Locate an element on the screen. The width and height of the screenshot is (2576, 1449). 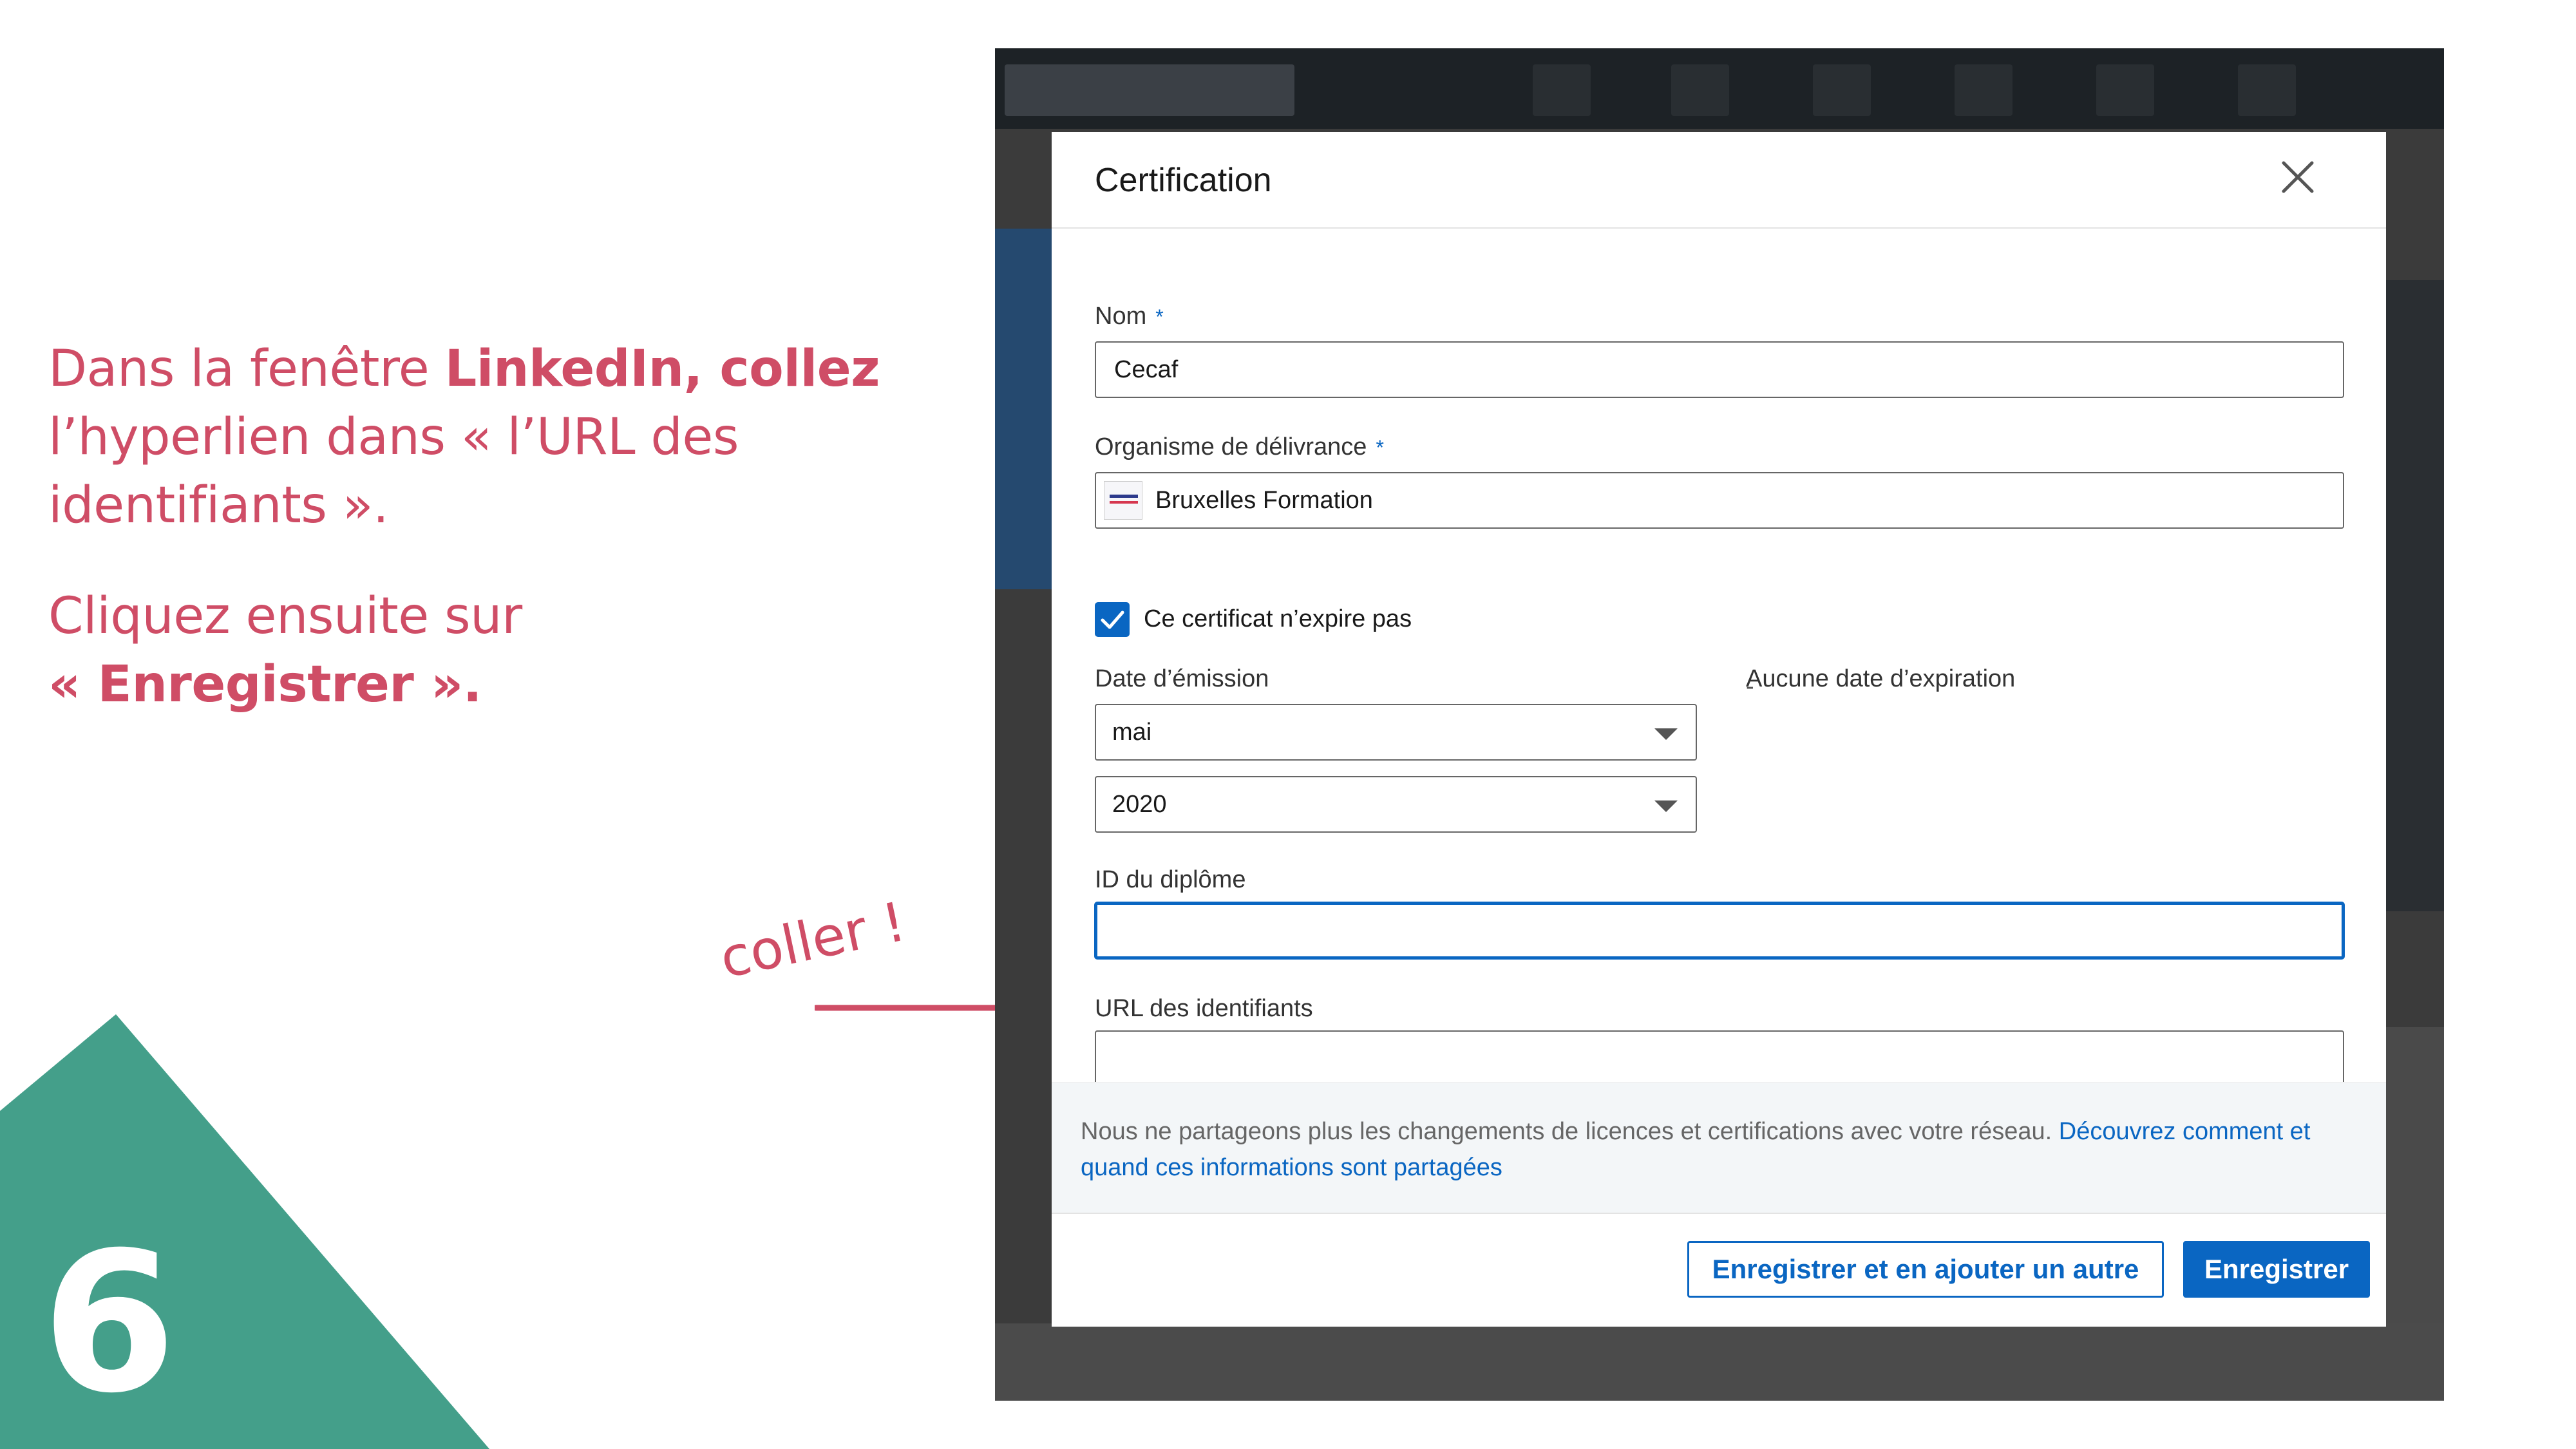
linkedin-search-bar is located at coordinates (1149, 90).